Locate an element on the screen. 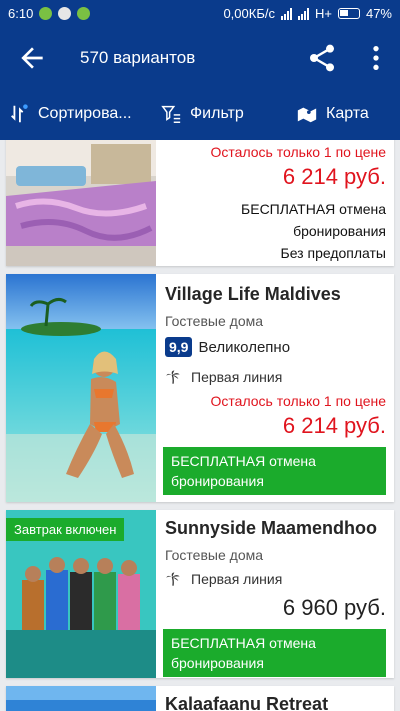 The image size is (400, 711). arrow-left-icon is located at coordinates (32, 58).